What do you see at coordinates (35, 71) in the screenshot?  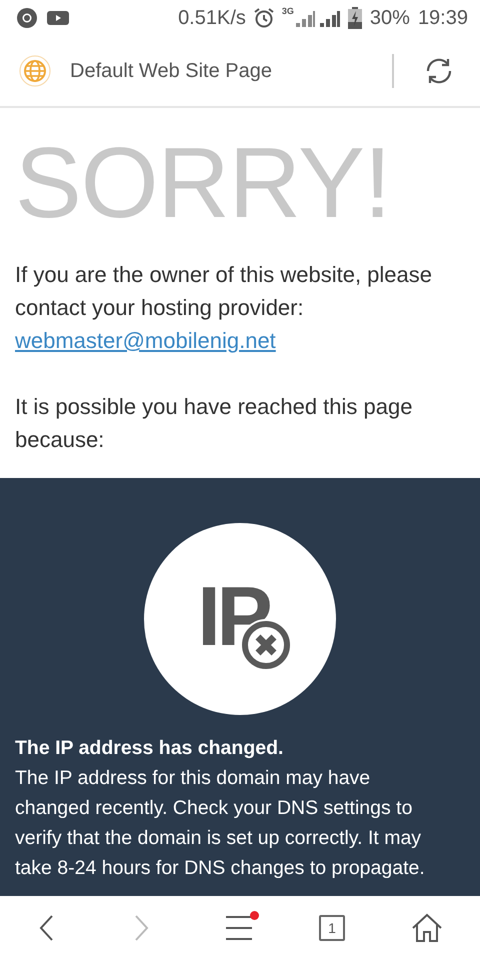 I see `globe-icon` at bounding box center [35, 71].